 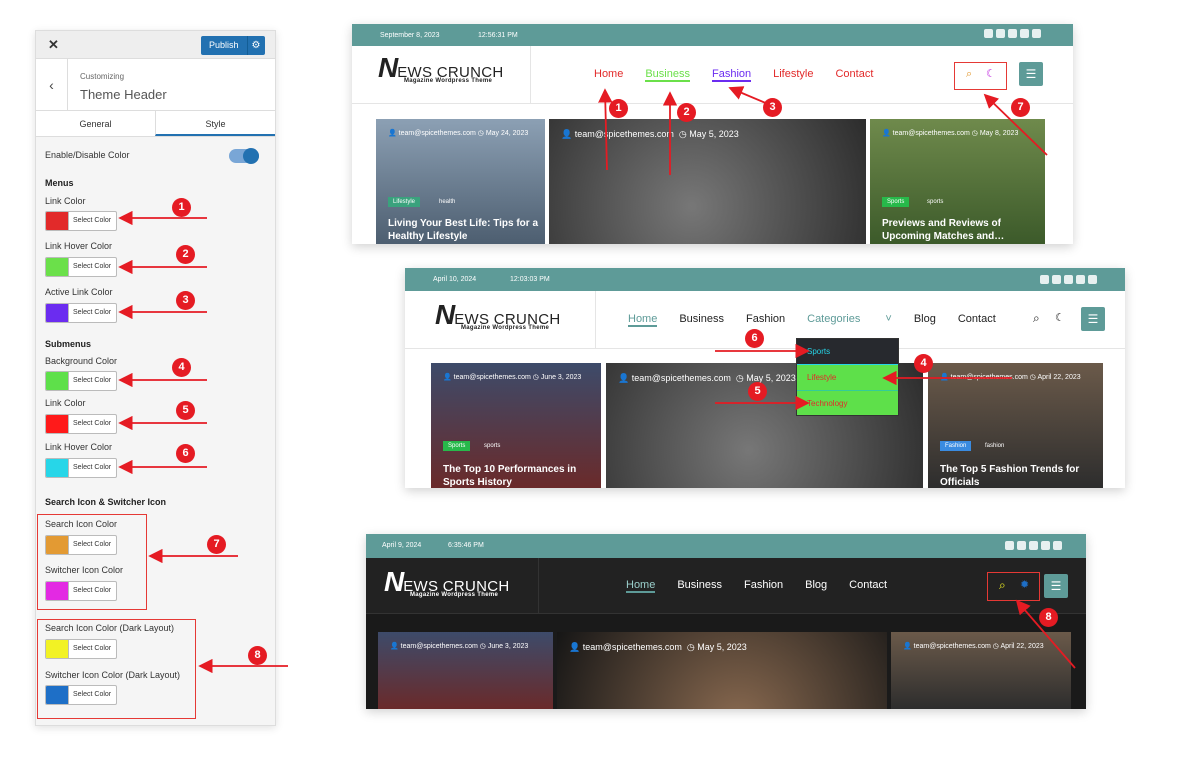 I want to click on tab-style: Style, so click(x=215, y=123).